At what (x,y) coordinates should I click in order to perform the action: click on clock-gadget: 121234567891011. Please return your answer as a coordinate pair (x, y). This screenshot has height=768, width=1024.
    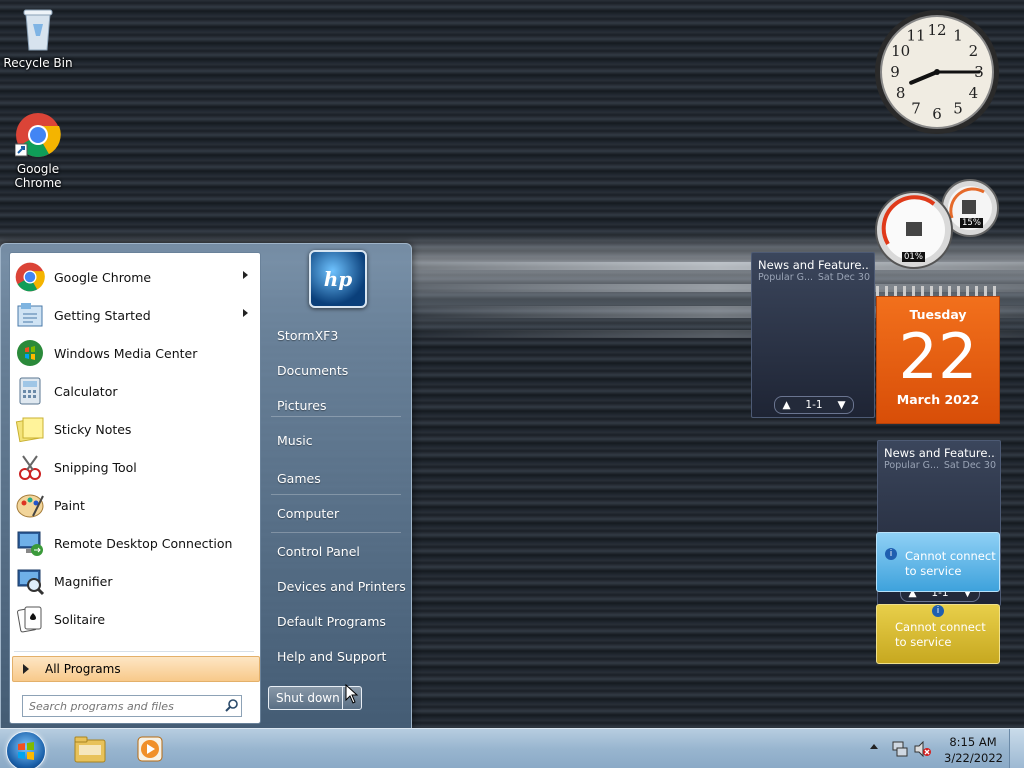
    Looking at the image, I should click on (937, 72).